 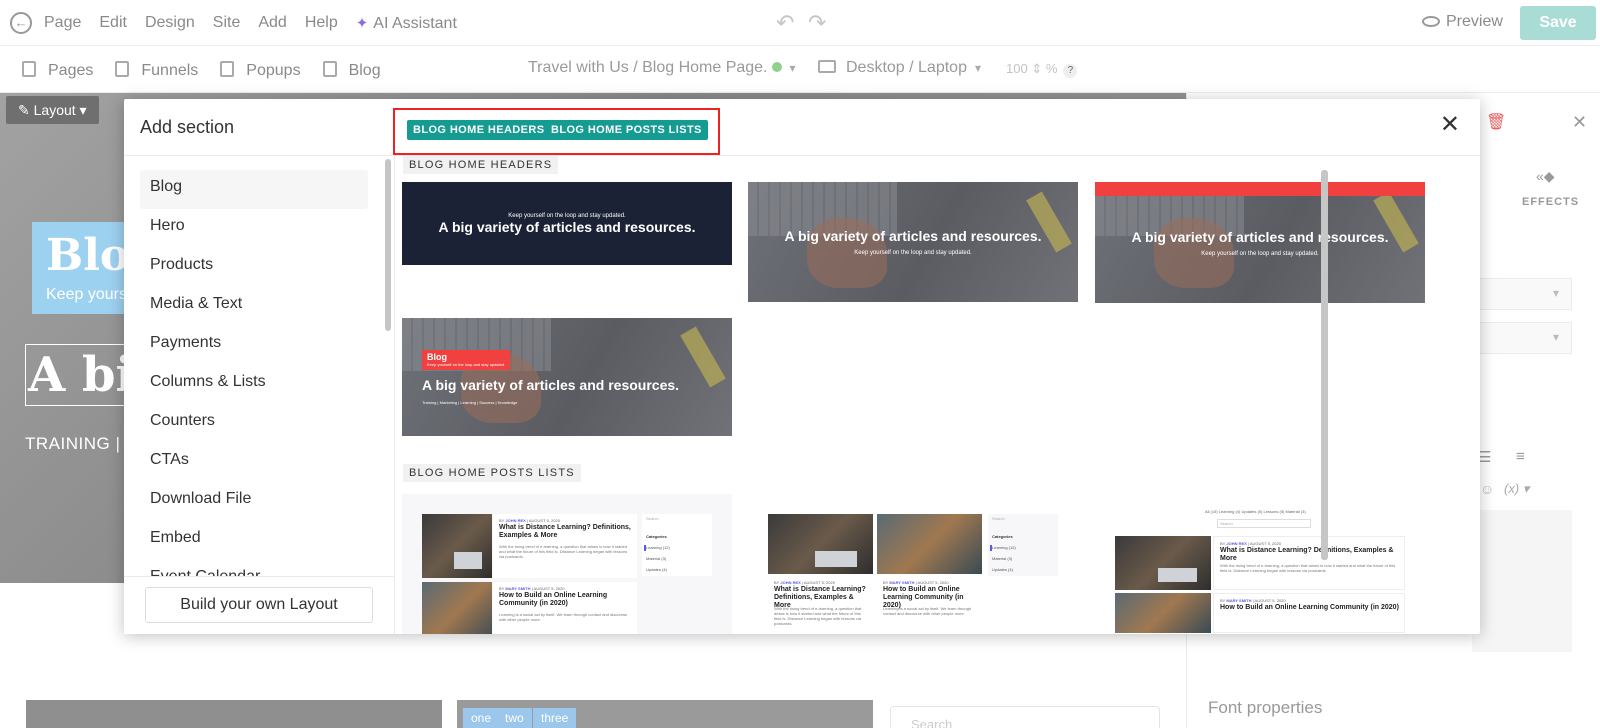 I want to click on menu-add: Add, so click(x=272, y=23).